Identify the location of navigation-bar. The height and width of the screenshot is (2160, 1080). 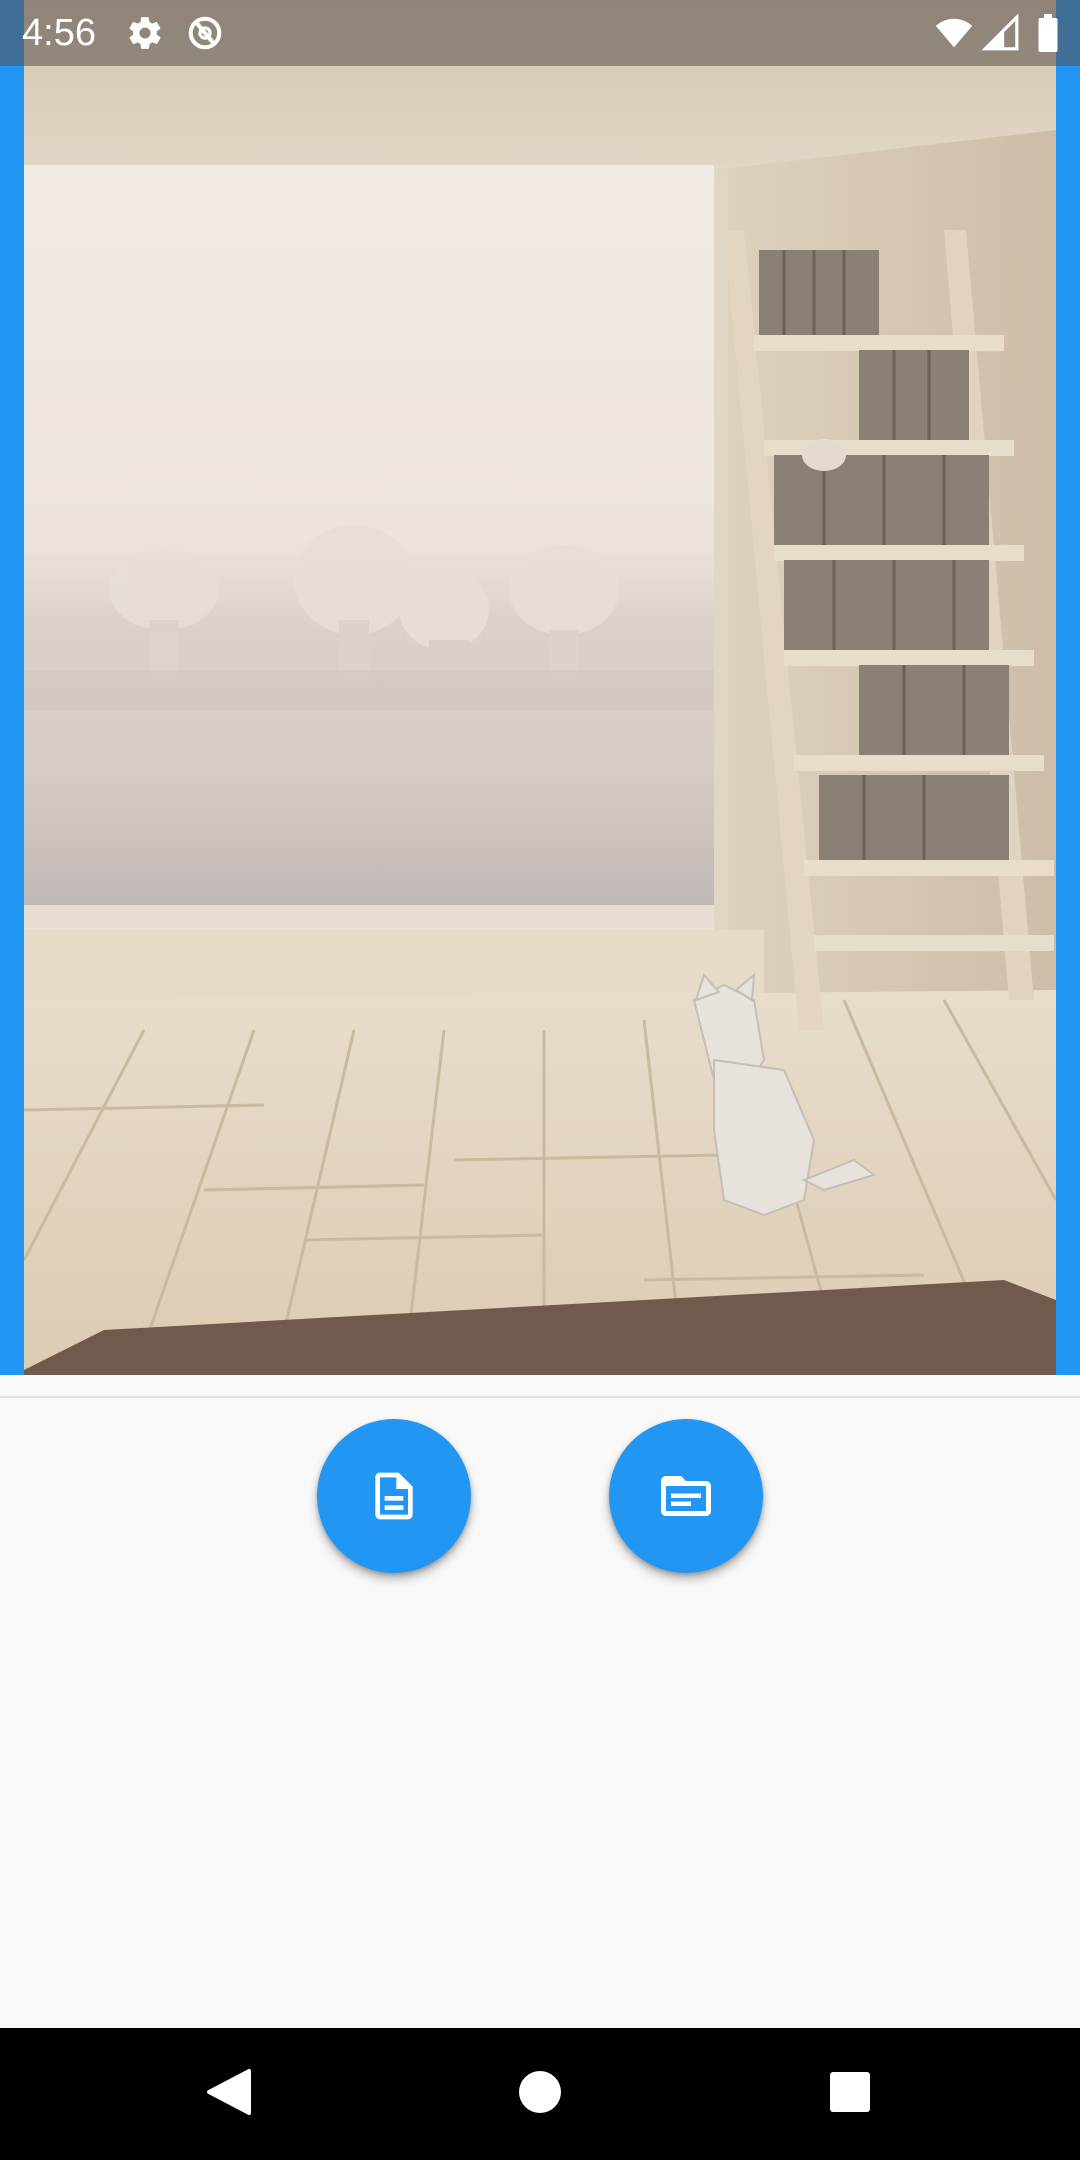
(540, 2094).